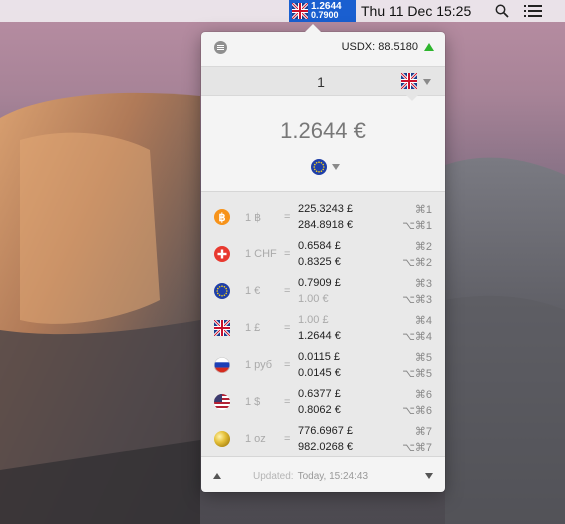  What do you see at coordinates (417, 411) in the screenshot?
I see `shortcut-secondary: ⌥⌘6` at bounding box center [417, 411].